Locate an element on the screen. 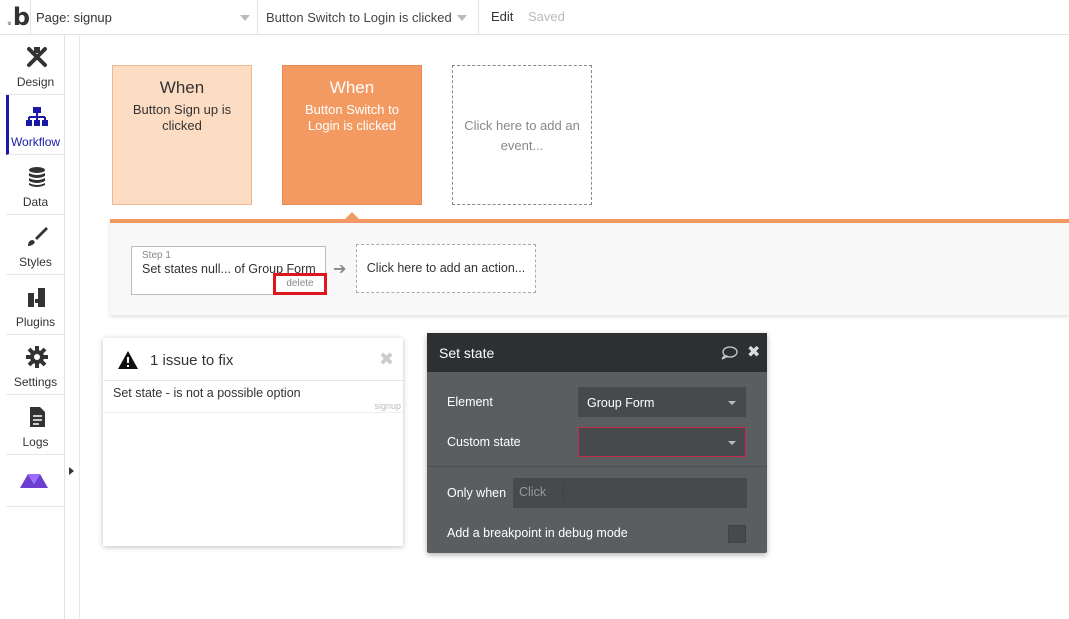 This screenshot has width=1069, height=619. editor-header: Set state ✖ is located at coordinates (597, 352).